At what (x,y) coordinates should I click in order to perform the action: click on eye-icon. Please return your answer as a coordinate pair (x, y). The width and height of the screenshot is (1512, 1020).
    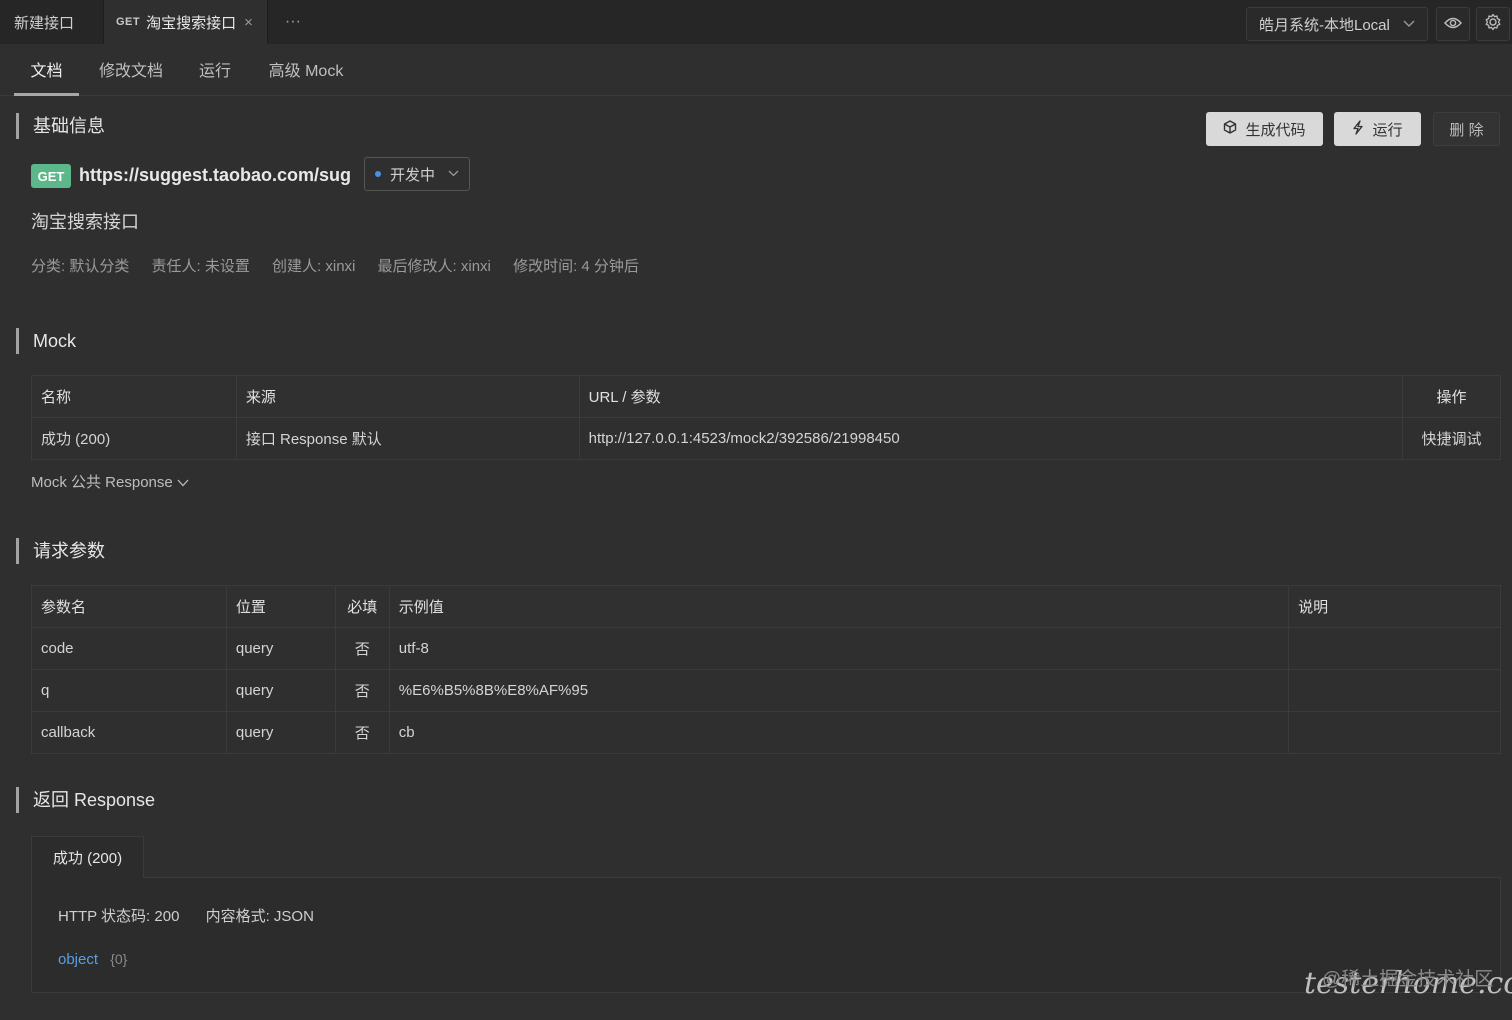
    Looking at the image, I should click on (1453, 24).